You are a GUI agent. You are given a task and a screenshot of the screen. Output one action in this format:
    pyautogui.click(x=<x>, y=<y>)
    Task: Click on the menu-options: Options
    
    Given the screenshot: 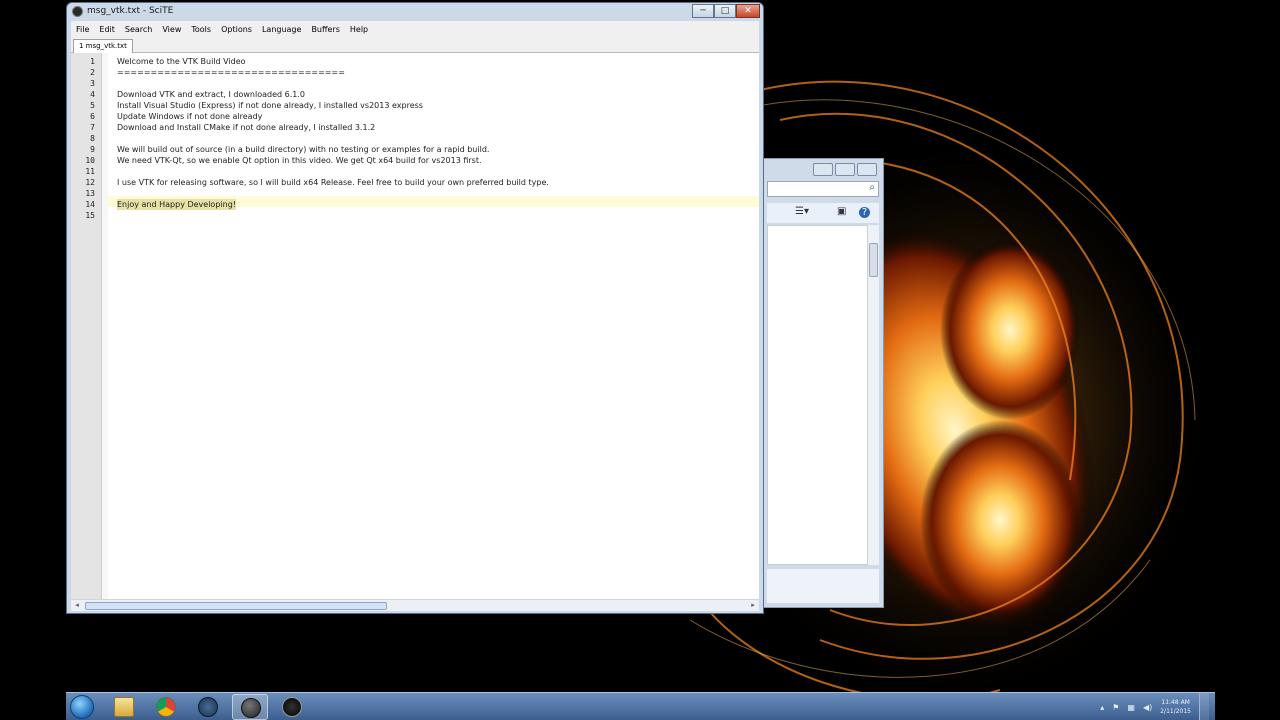 What is the action you would take?
    pyautogui.click(x=236, y=29)
    